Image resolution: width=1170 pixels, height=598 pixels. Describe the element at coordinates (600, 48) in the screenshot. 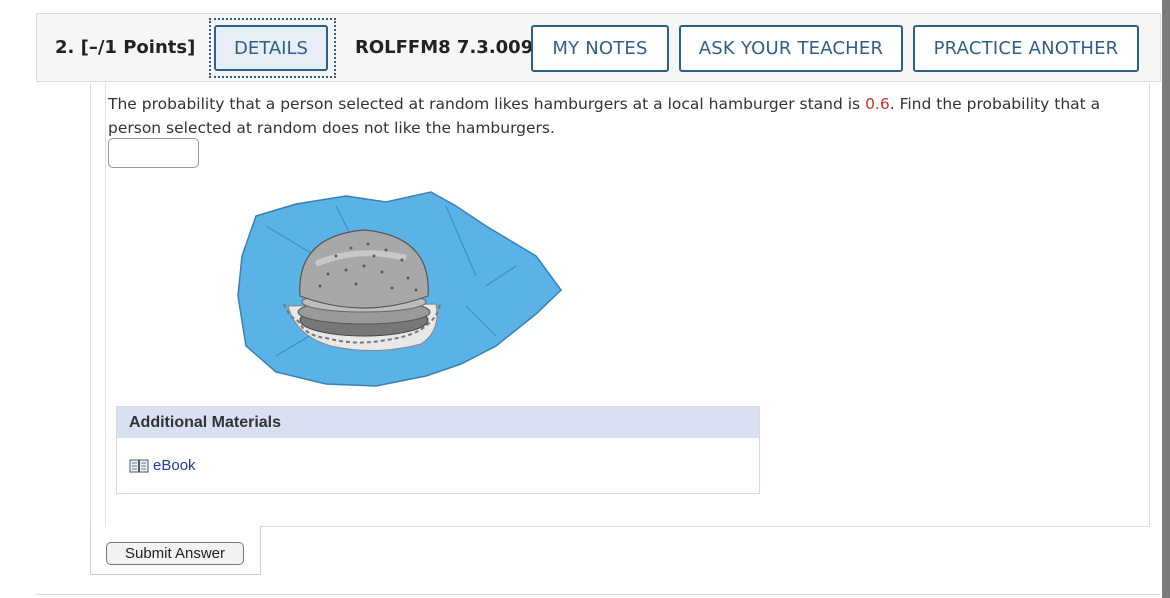

I see `my-notes-button: MY NOTES` at that location.